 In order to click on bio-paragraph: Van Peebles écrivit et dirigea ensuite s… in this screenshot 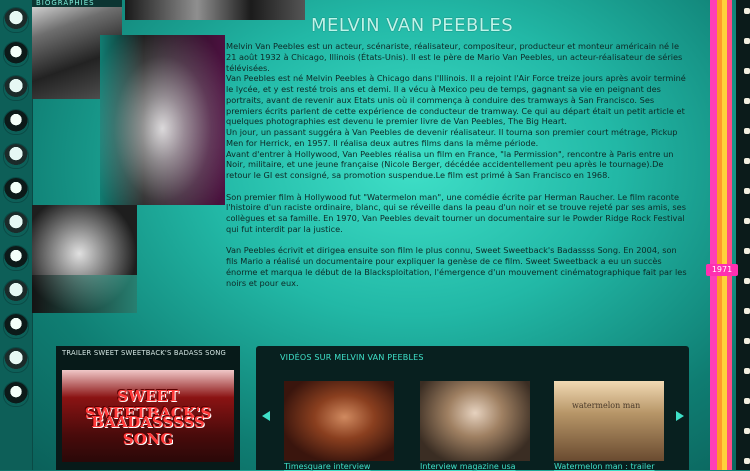, I will do `click(456, 266)`.